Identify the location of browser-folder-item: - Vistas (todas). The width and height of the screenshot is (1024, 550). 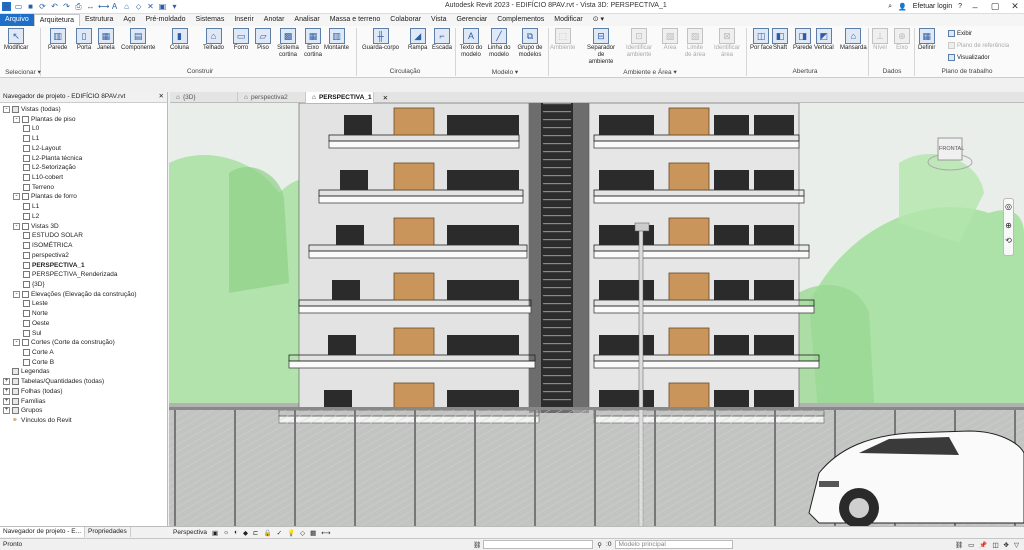
(32, 109).